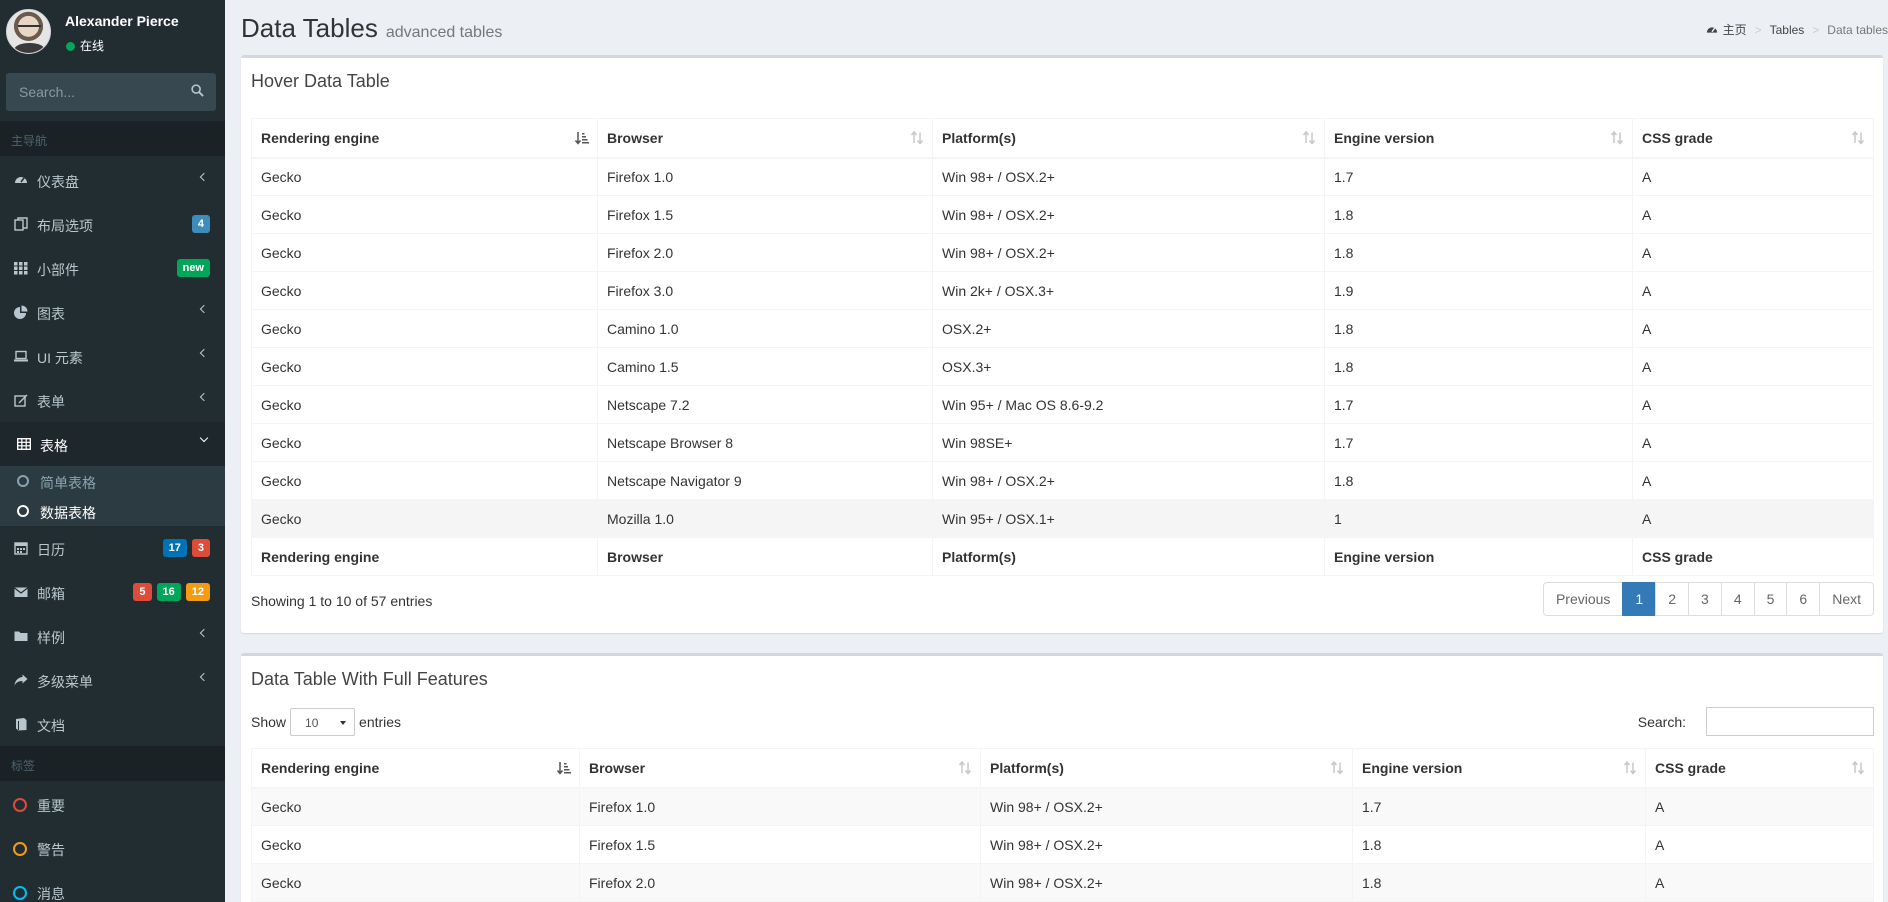 The height and width of the screenshot is (902, 1888). What do you see at coordinates (21, 312) in the screenshot?
I see `pie-chart-icon` at bounding box center [21, 312].